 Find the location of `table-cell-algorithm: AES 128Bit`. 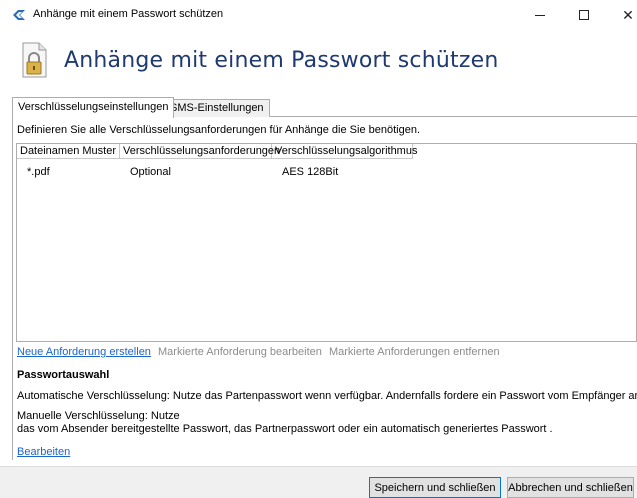

table-cell-algorithm: AES 128Bit is located at coordinates (310, 172).